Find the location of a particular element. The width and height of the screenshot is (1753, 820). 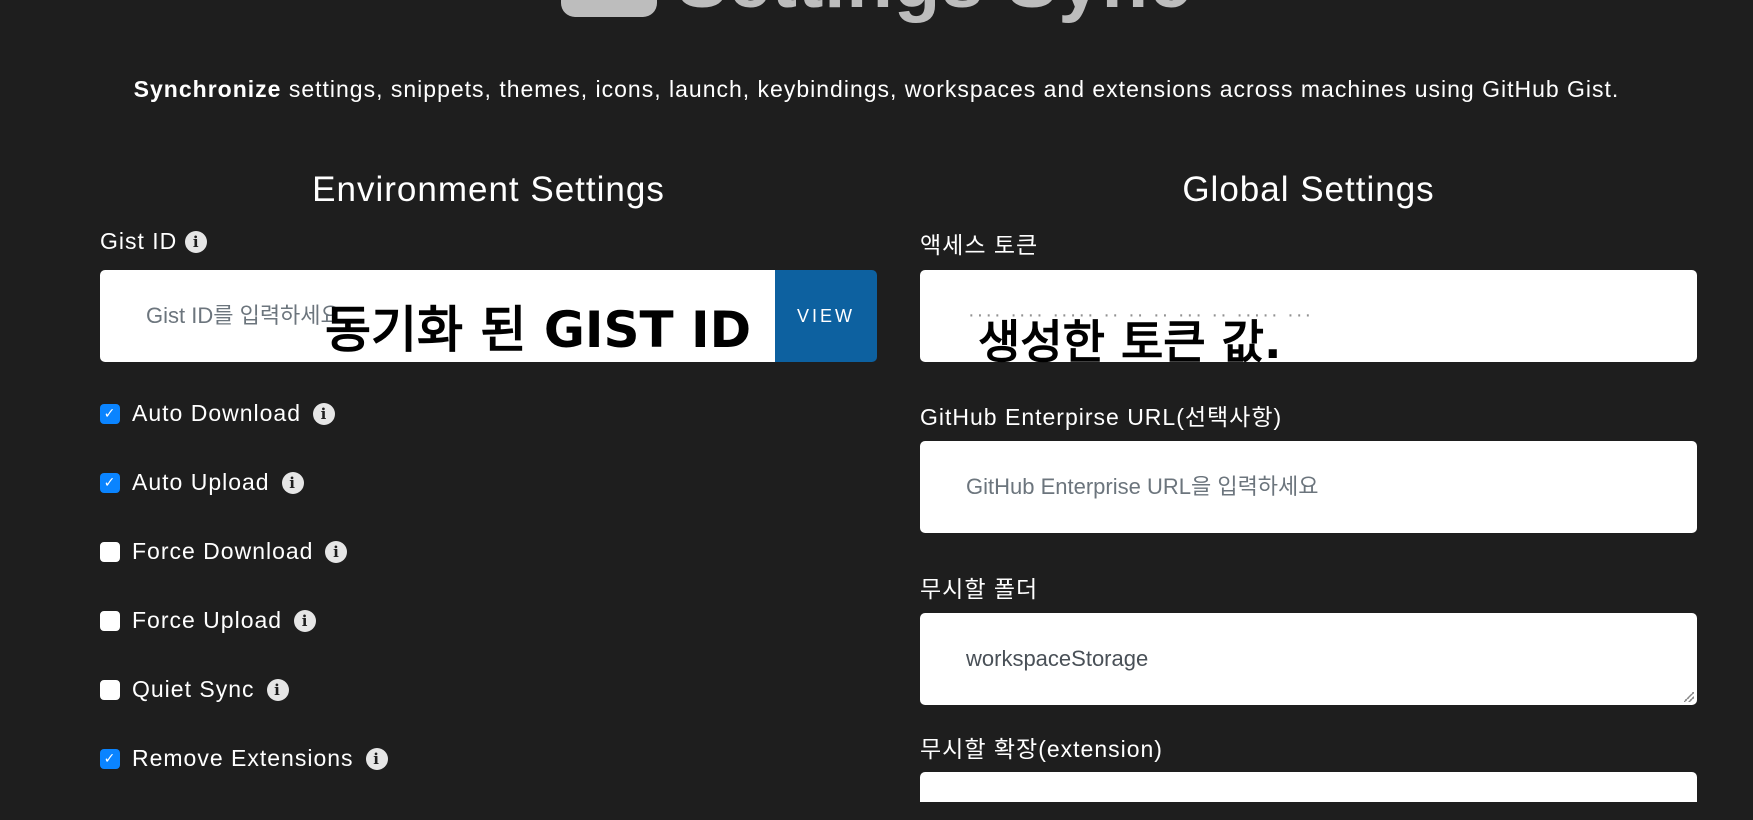

ignore-extensions-field is located at coordinates (1308, 787).